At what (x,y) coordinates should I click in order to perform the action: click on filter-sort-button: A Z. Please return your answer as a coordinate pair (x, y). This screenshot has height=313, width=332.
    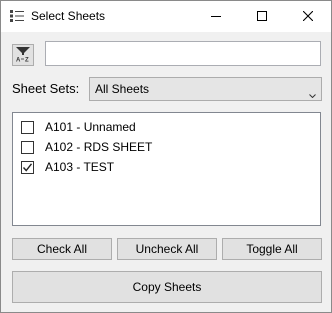
    Looking at the image, I should click on (23, 55).